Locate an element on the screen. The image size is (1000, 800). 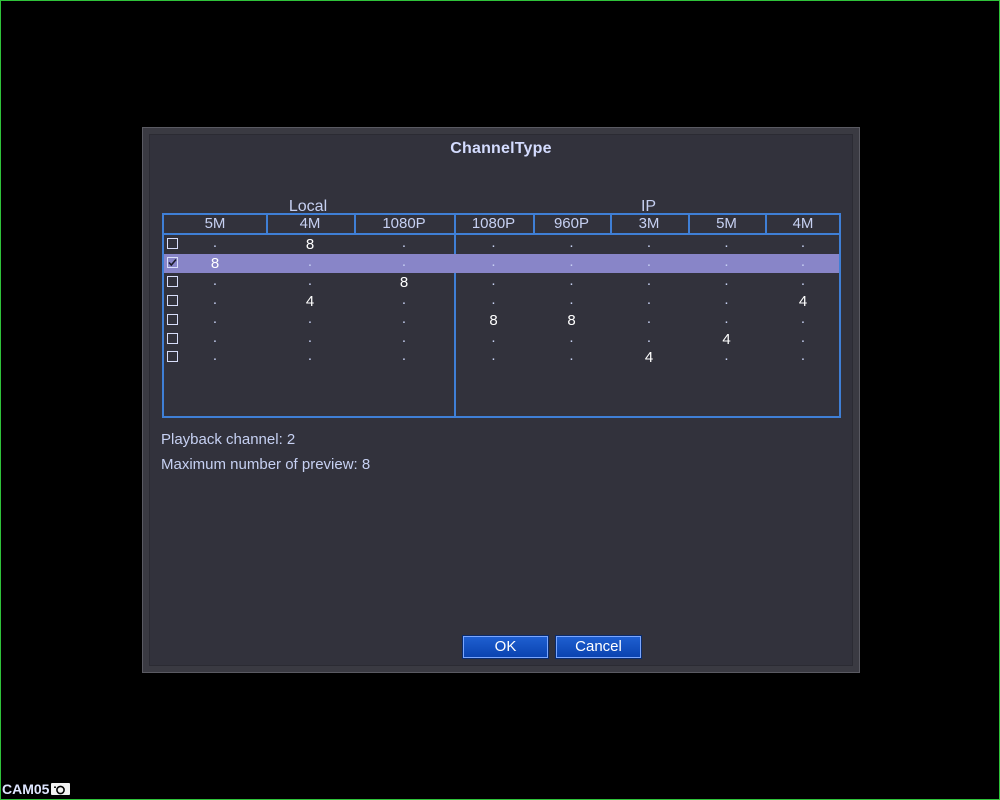
playback-channel-text: Playback channel: 2 is located at coordinates (228, 439).